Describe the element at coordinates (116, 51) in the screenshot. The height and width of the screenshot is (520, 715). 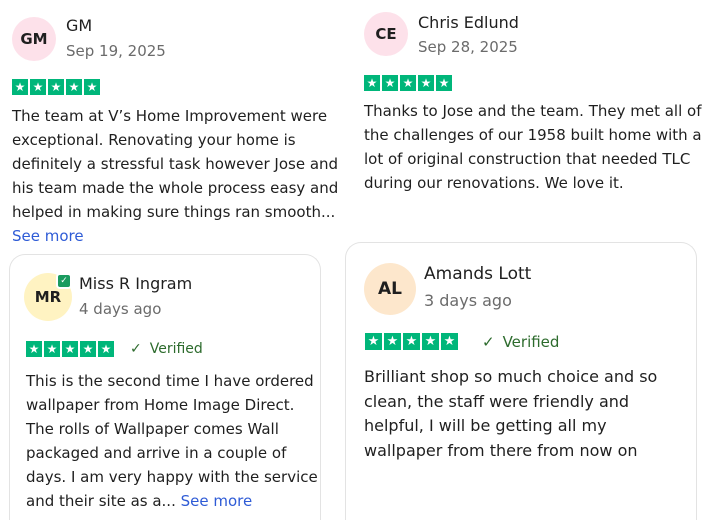
I see `review-date: Sep 19, 2025` at that location.